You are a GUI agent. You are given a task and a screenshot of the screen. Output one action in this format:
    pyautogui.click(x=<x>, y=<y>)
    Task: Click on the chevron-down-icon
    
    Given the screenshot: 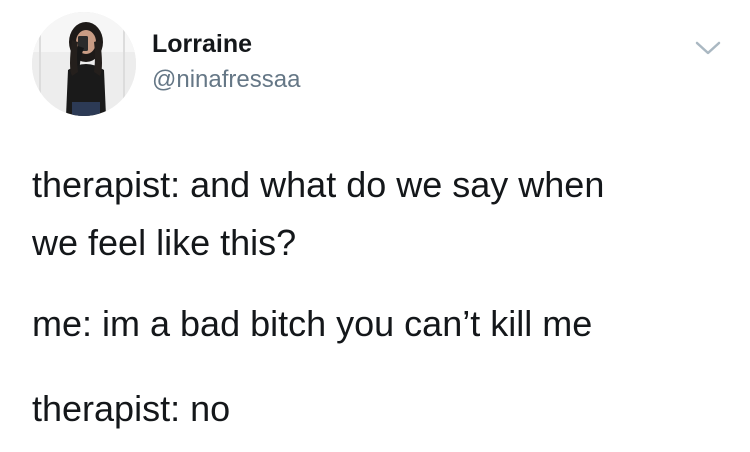 What is the action you would take?
    pyautogui.click(x=708, y=48)
    